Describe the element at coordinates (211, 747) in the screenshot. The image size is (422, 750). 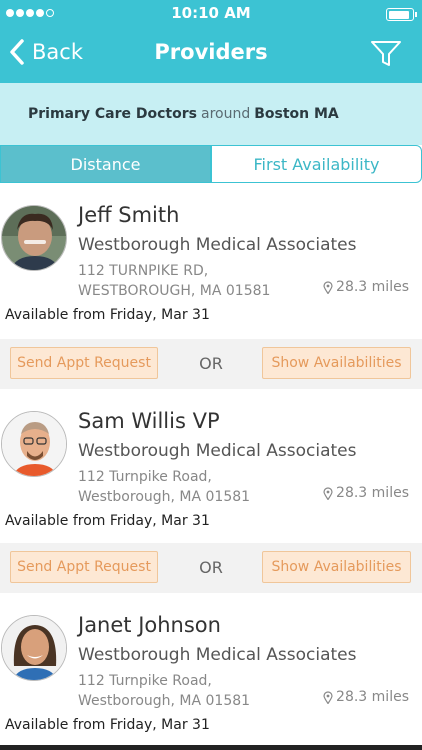
I see `bottom-divider` at that location.